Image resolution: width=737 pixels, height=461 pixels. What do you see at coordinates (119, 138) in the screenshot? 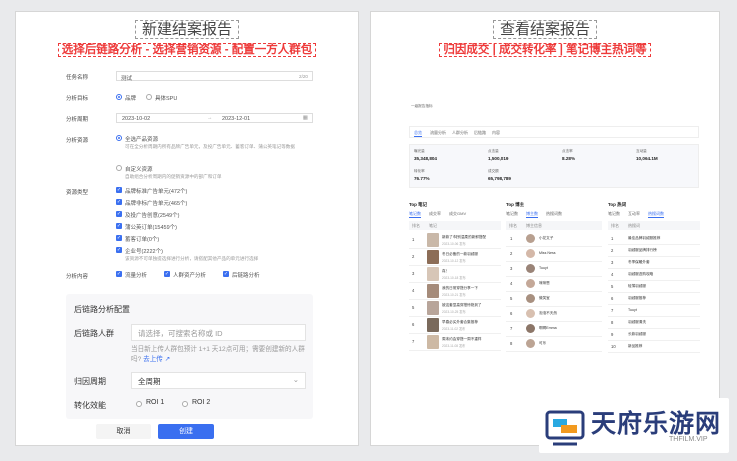
I see `resource-all-radio` at bounding box center [119, 138].